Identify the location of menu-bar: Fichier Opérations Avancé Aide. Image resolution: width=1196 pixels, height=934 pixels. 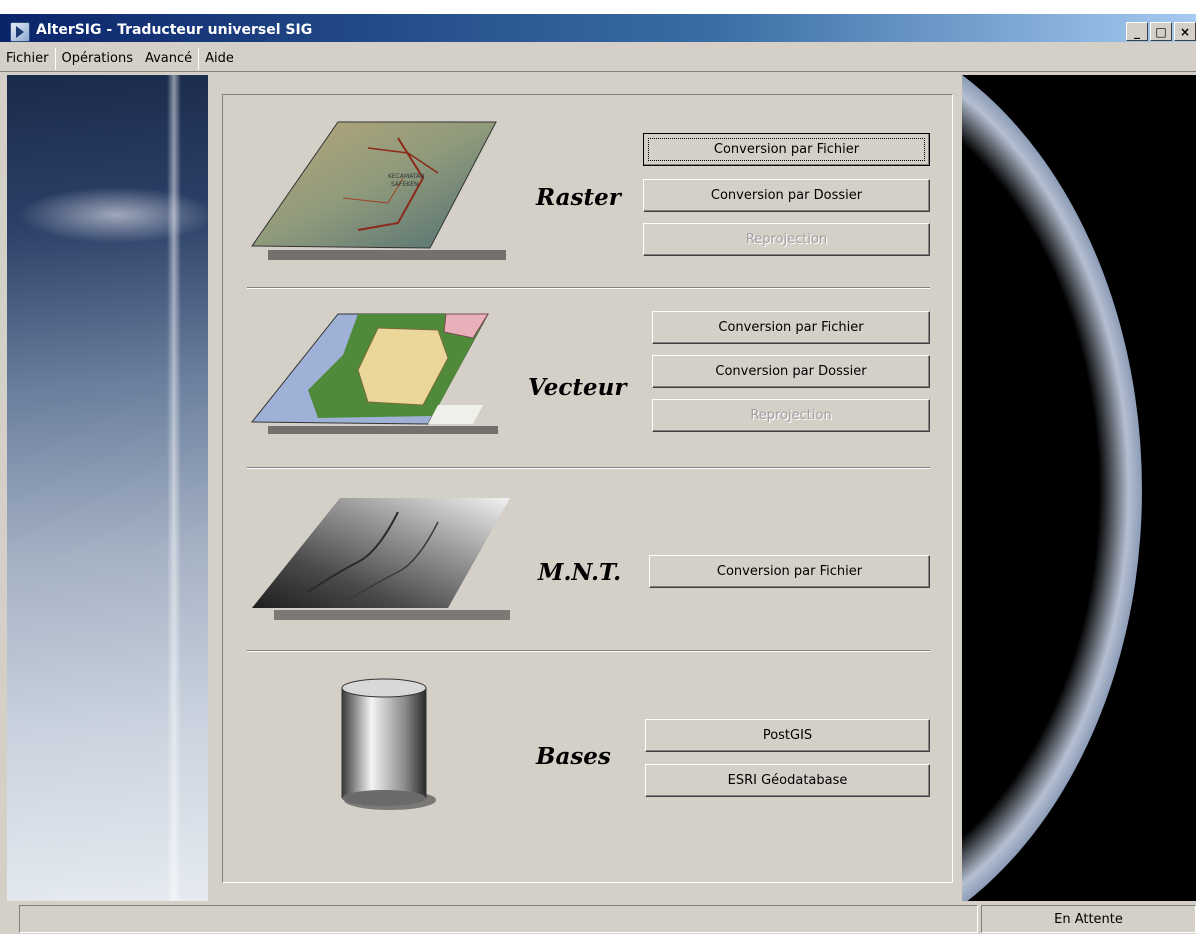
(598, 59).